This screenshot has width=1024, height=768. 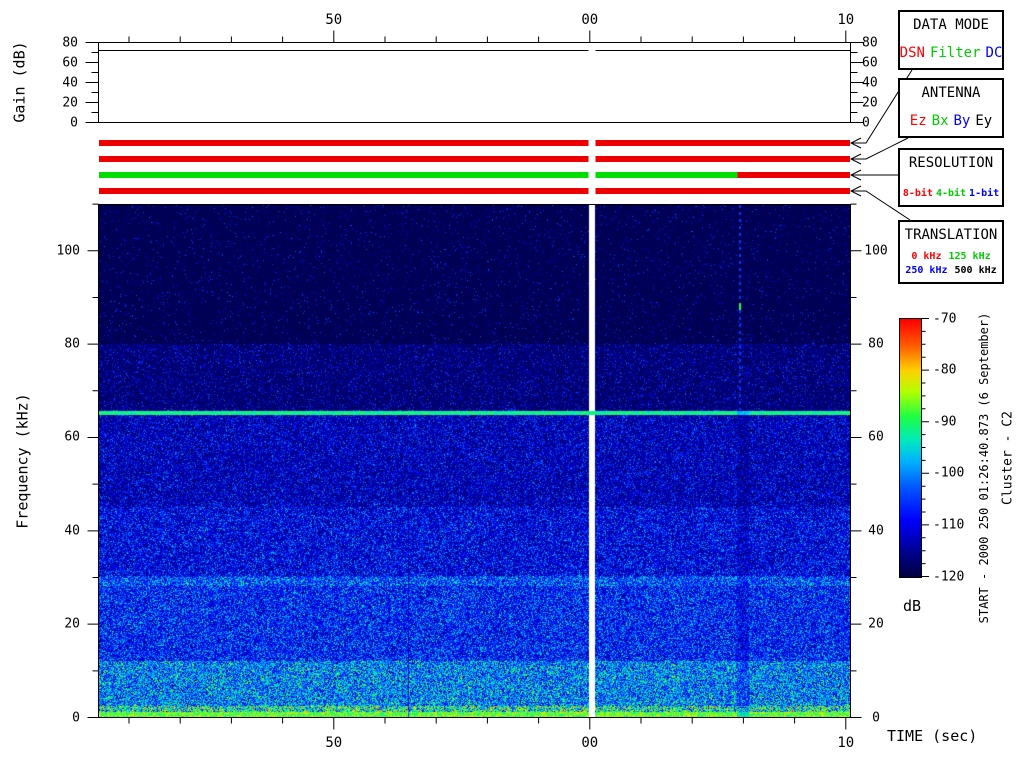 What do you see at coordinates (951, 25) in the screenshot?
I see `data-mode-title: DATA MODE` at bounding box center [951, 25].